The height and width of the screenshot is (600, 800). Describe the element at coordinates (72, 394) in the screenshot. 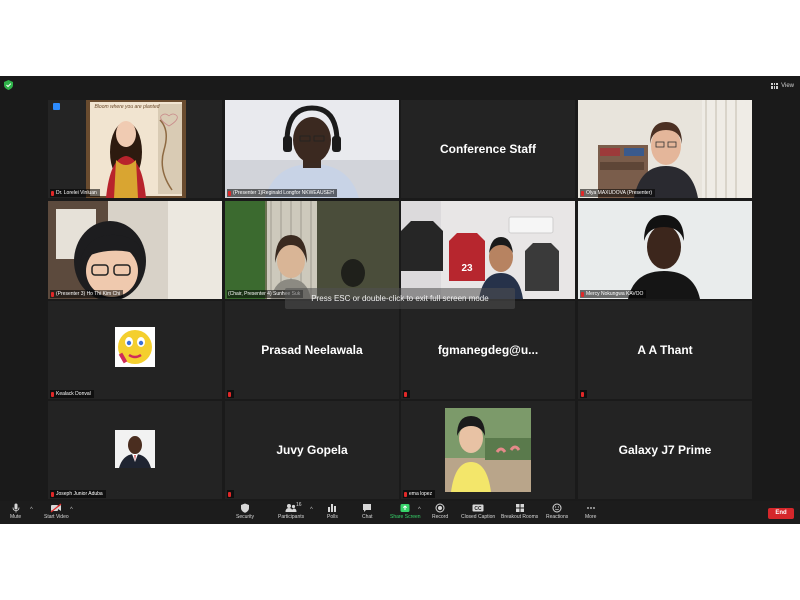

I see `name-tag: Kealack Donval` at that location.